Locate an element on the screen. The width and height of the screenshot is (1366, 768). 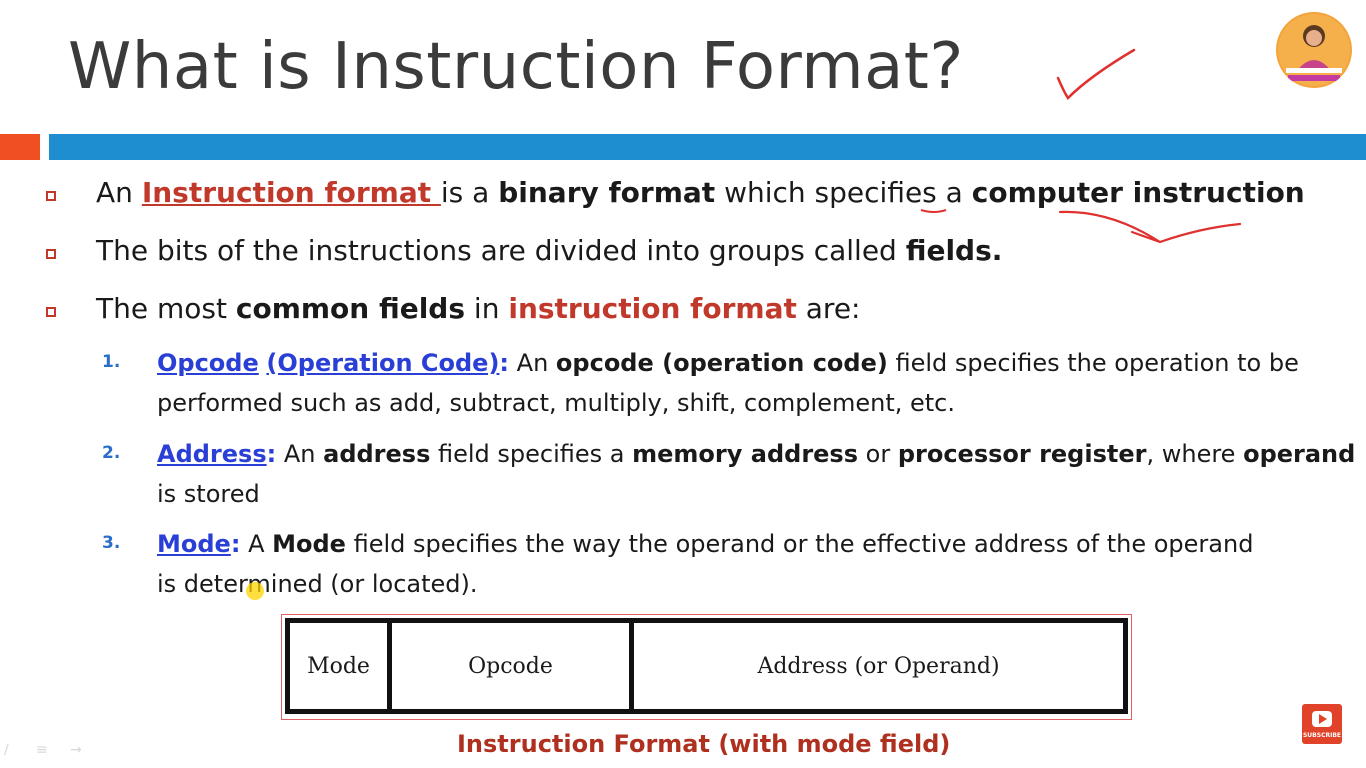
channel-logo is located at coordinates (1314, 50).